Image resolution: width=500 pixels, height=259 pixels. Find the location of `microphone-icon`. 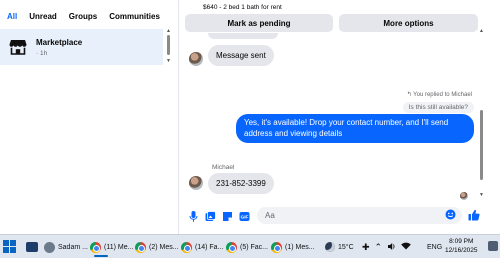

microphone-icon is located at coordinates (193, 216).